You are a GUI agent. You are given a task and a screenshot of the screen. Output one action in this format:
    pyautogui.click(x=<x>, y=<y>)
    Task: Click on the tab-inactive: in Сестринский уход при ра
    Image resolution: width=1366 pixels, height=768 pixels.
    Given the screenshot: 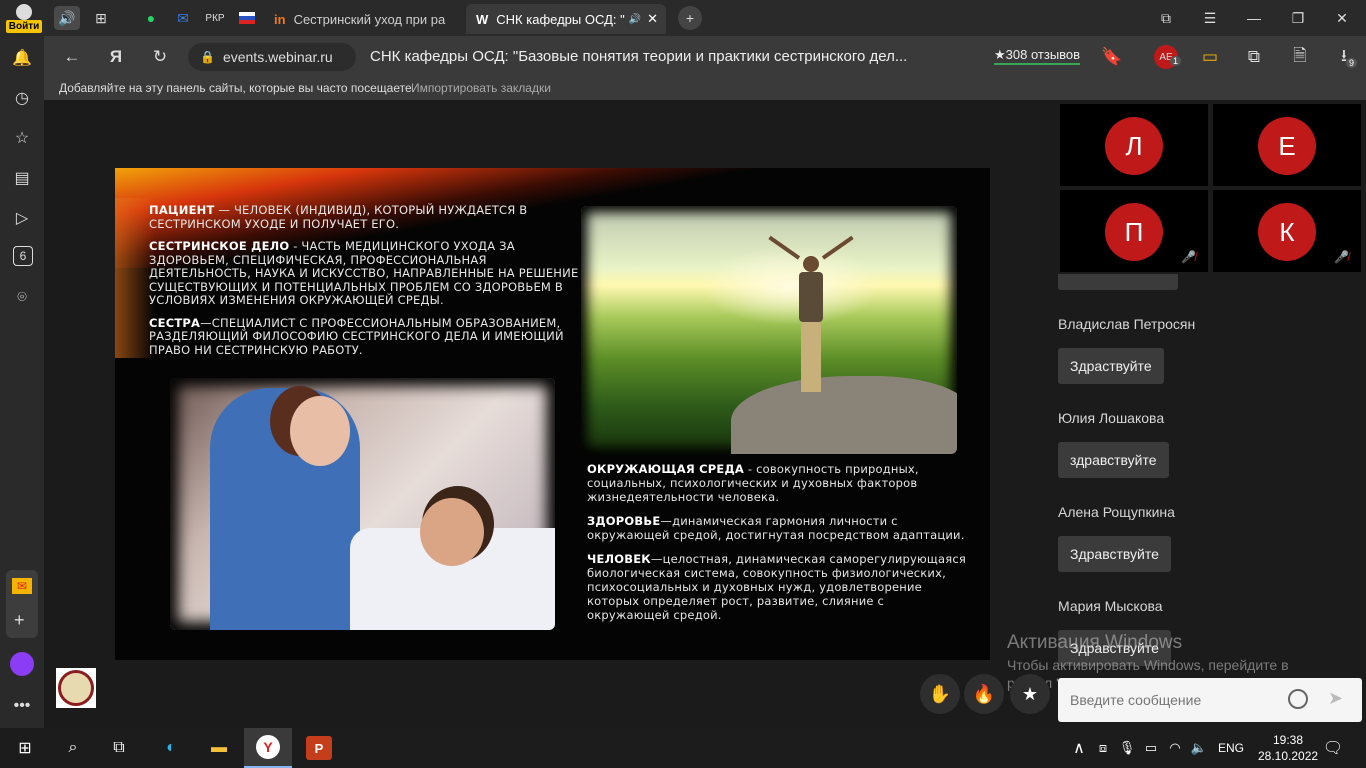 What is the action you would take?
    pyautogui.click(x=363, y=19)
    